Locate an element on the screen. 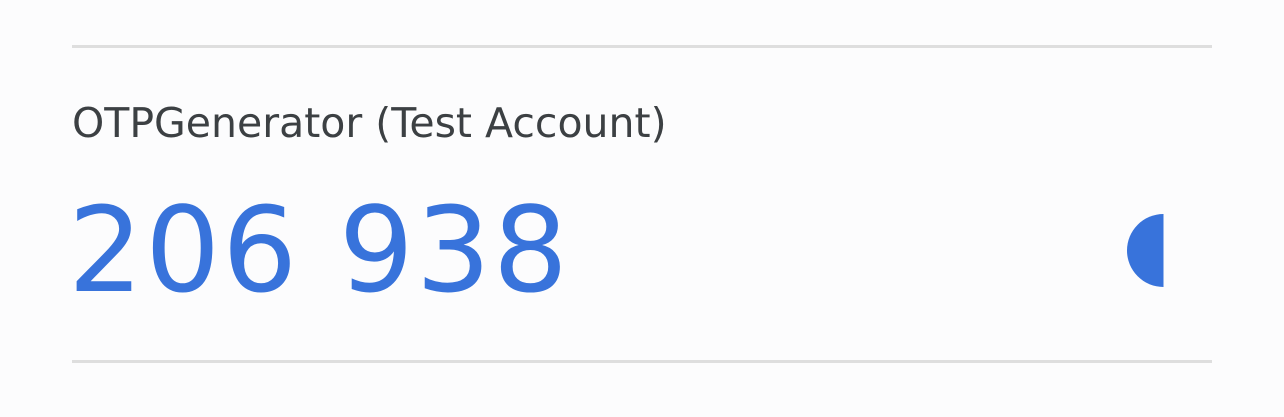  bottom-divider is located at coordinates (642, 361).